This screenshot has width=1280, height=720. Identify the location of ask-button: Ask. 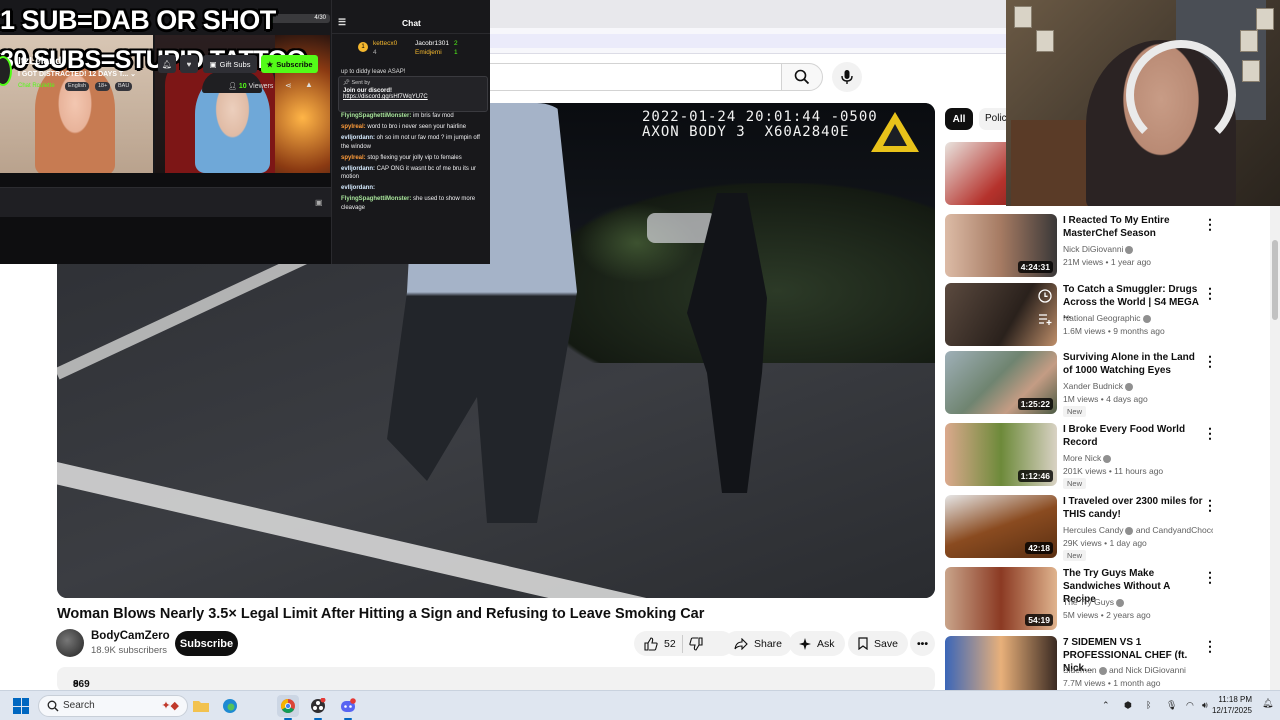
(817, 643).